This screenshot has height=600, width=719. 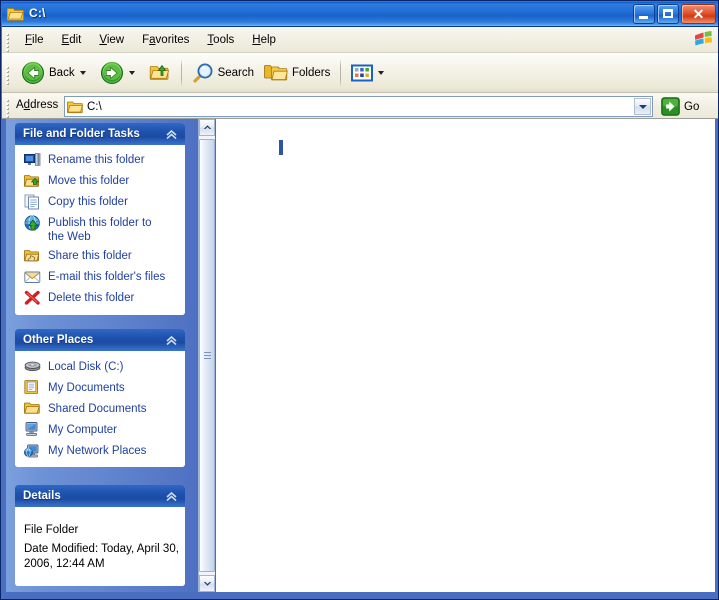 I want to click on search-button: Search, so click(x=223, y=73).